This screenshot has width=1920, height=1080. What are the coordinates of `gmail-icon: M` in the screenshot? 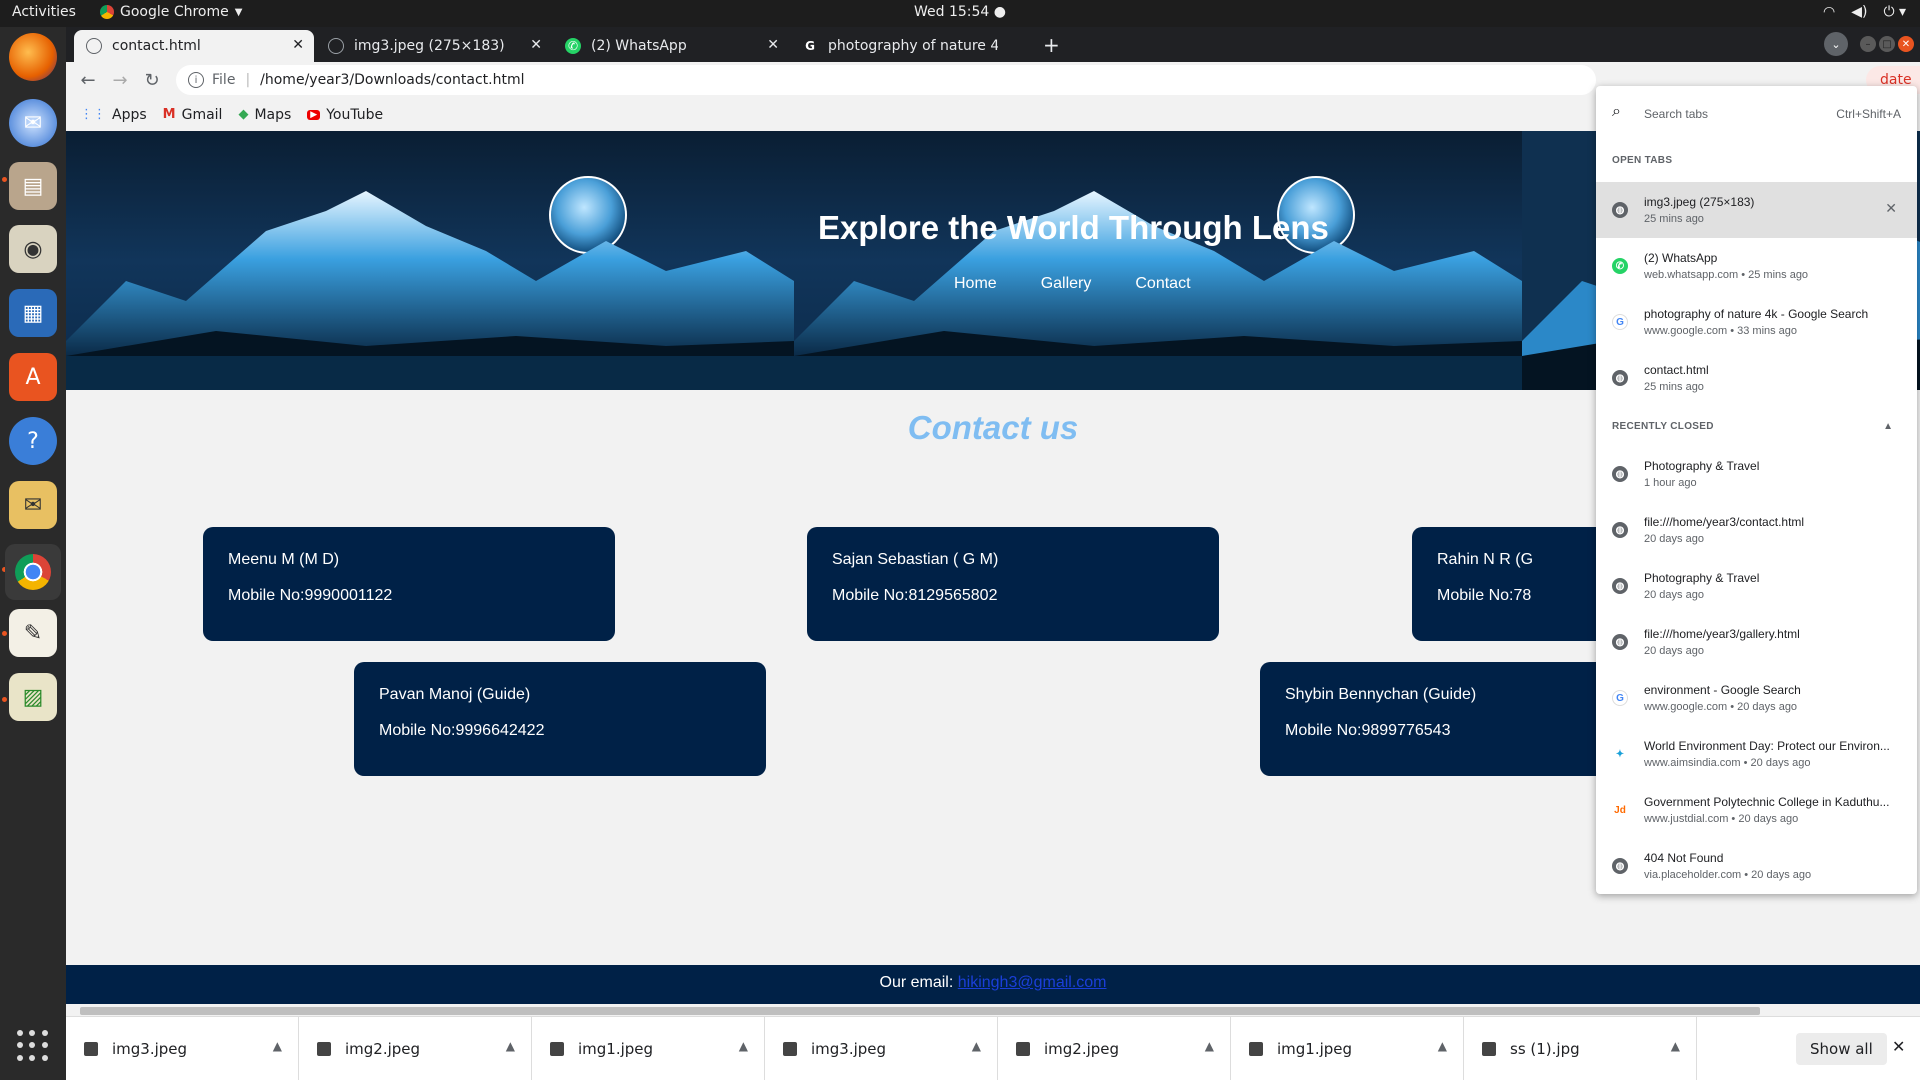 It's located at (169, 114).